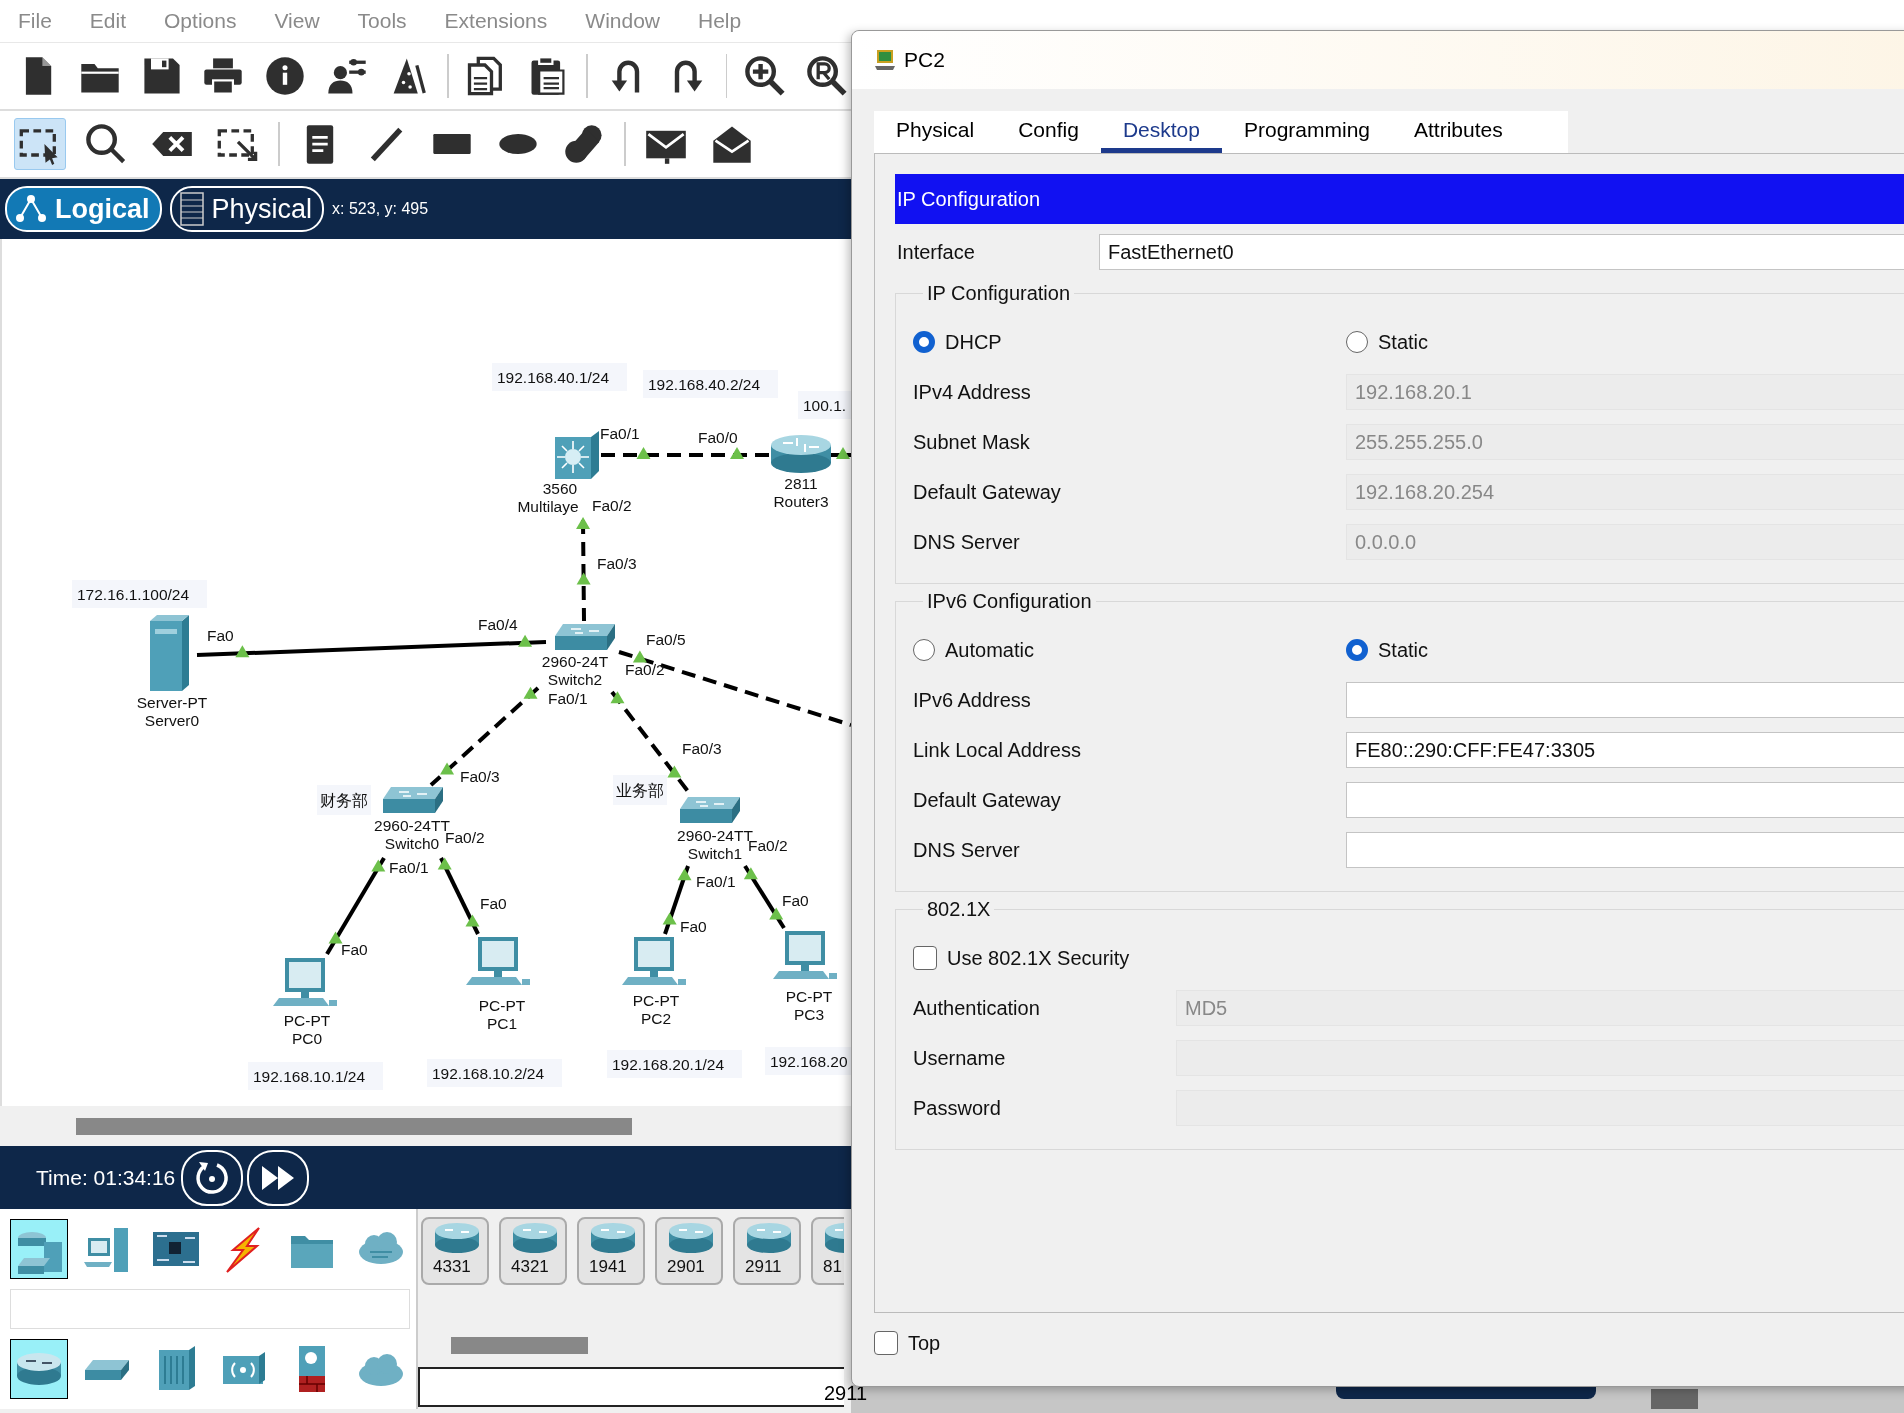  I want to click on ip-label: 192.168.40.1/24, so click(559, 377).